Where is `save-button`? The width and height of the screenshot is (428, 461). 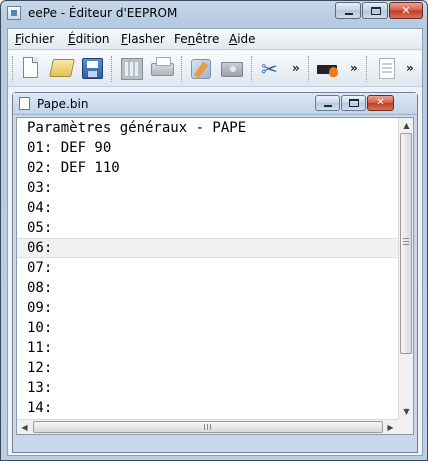 save-button is located at coordinates (93, 69).